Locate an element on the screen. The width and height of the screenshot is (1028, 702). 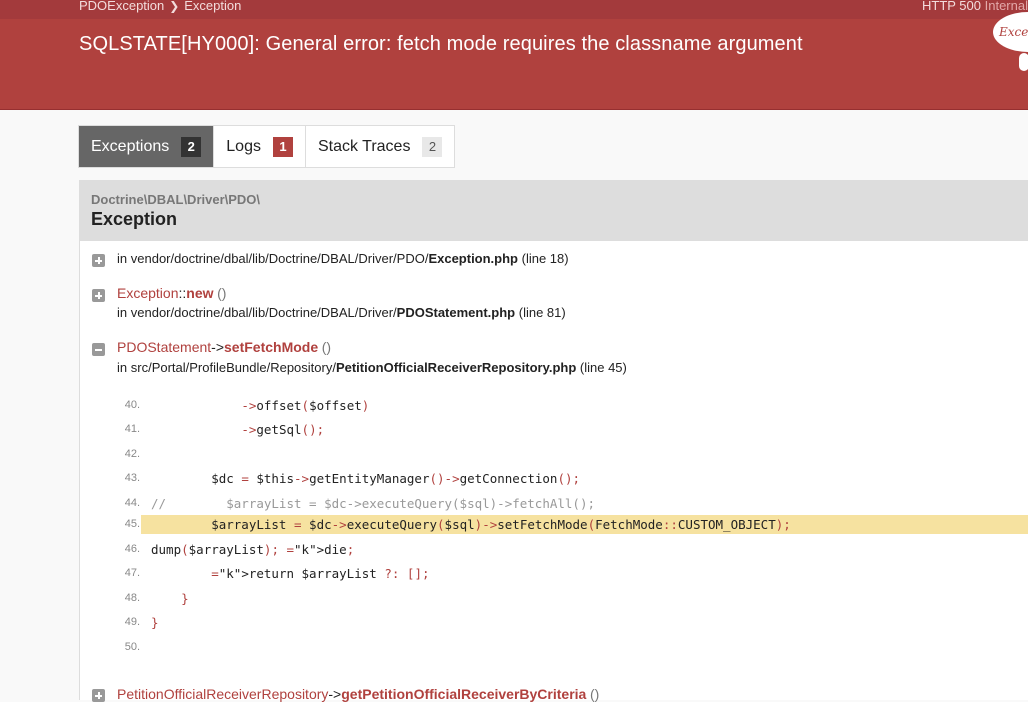
exception-logo-tail is located at coordinates (1023, 62).